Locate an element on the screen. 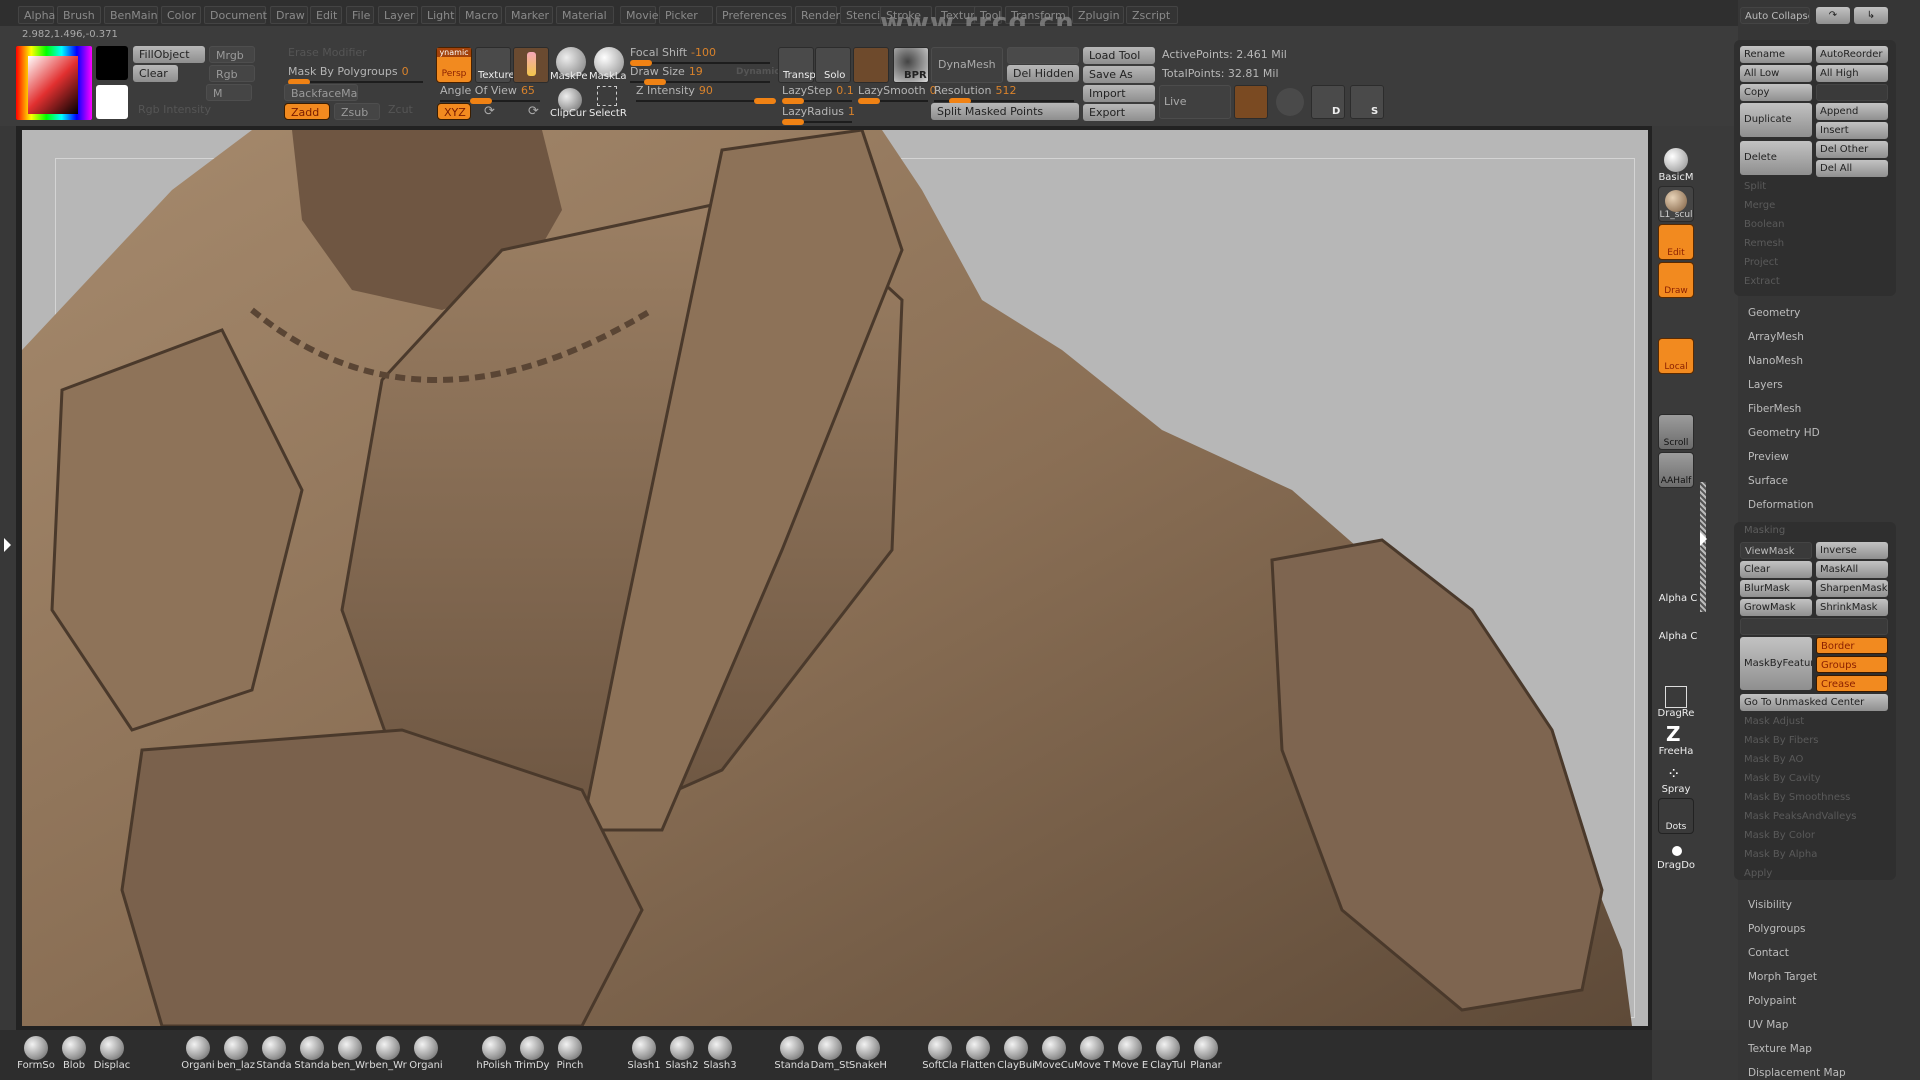 The height and width of the screenshot is (1080, 1920). menu-zplugin: Zplugin is located at coordinates (1098, 15).